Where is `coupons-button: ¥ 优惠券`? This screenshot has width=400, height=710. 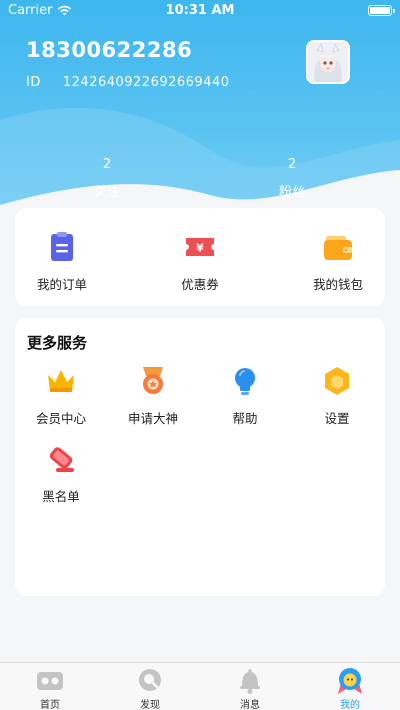
coupons-button: ¥ 优惠券 is located at coordinates (200, 261).